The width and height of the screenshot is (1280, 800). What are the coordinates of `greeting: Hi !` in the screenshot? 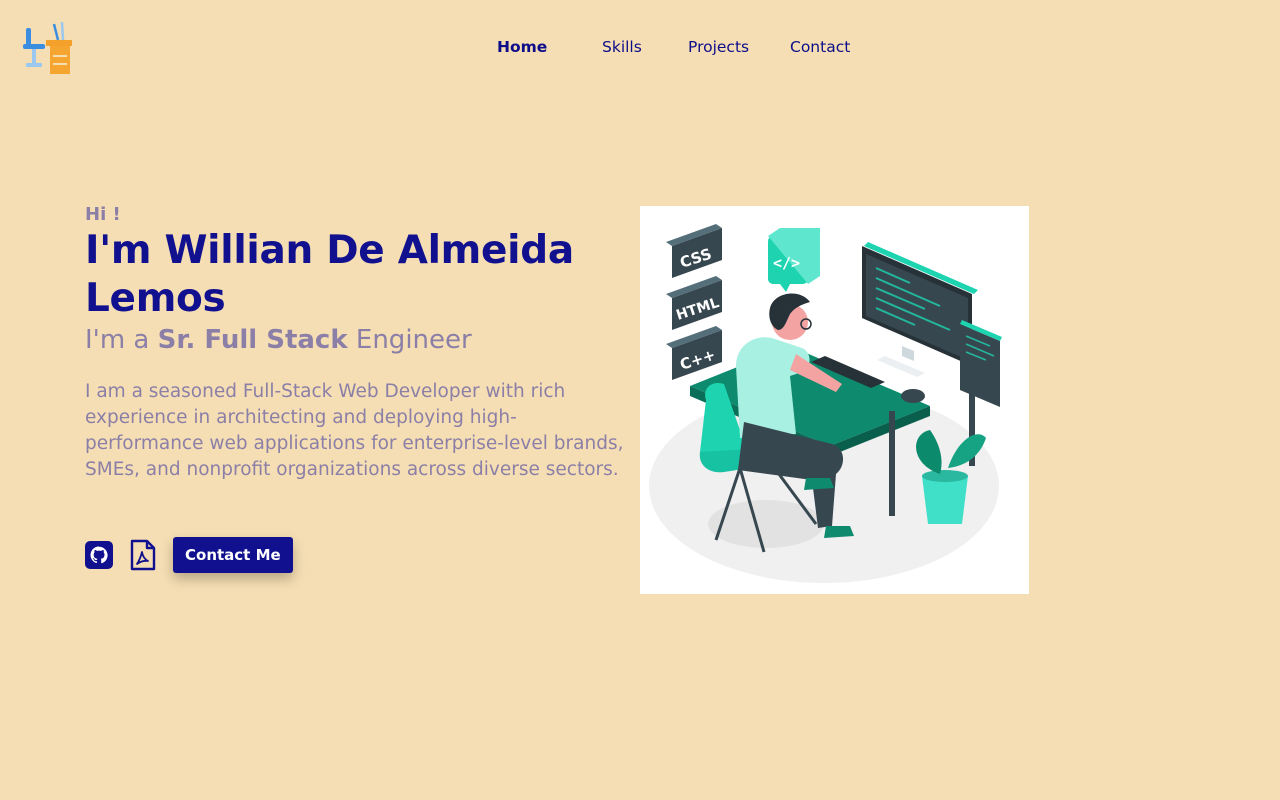 It's located at (103, 214).